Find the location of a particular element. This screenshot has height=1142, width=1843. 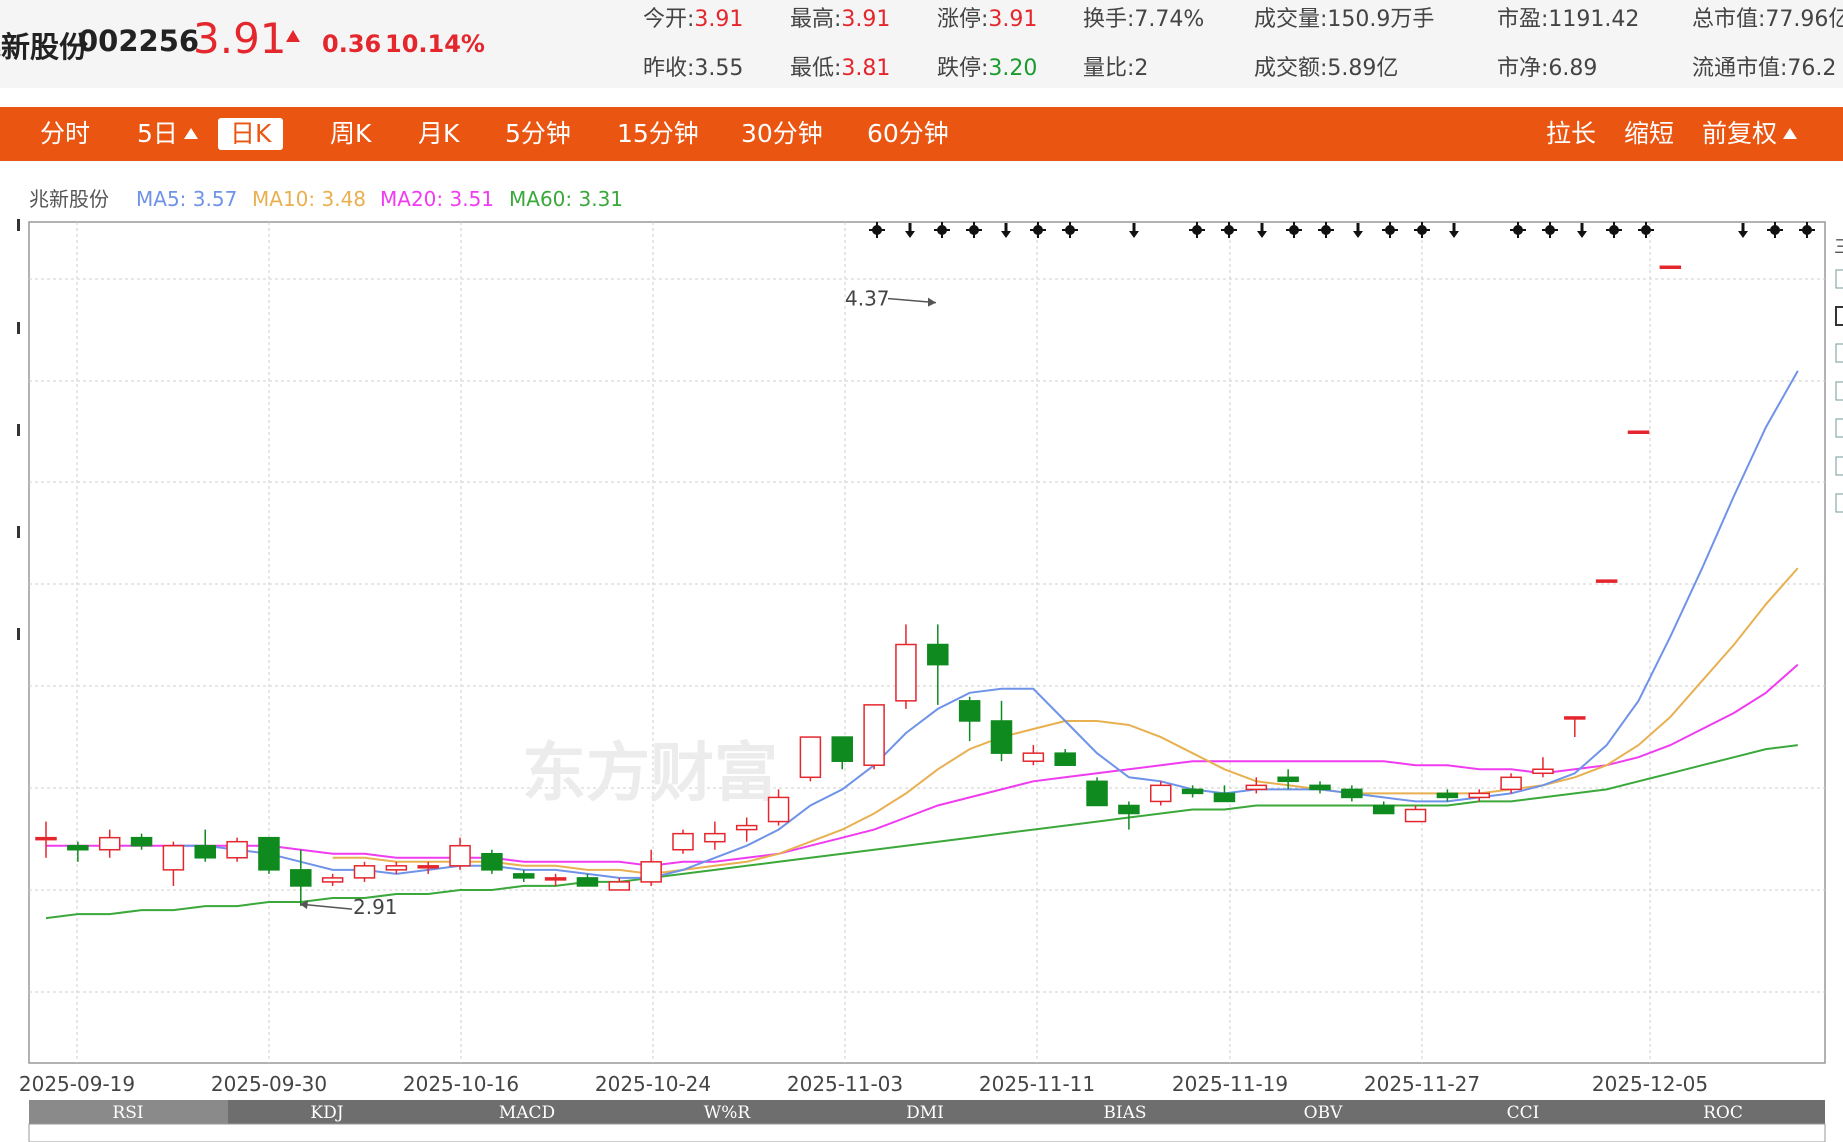

x-tick-label: 2025-10-24 is located at coordinates (653, 1084).